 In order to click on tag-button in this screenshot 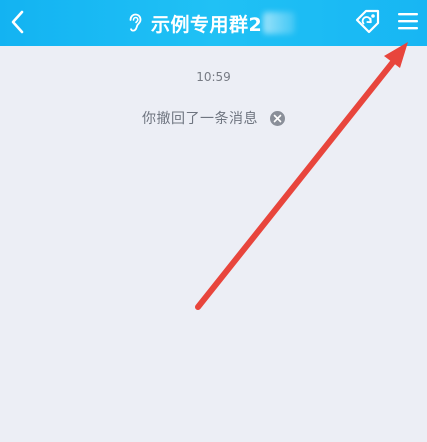, I will do `click(368, 22)`.